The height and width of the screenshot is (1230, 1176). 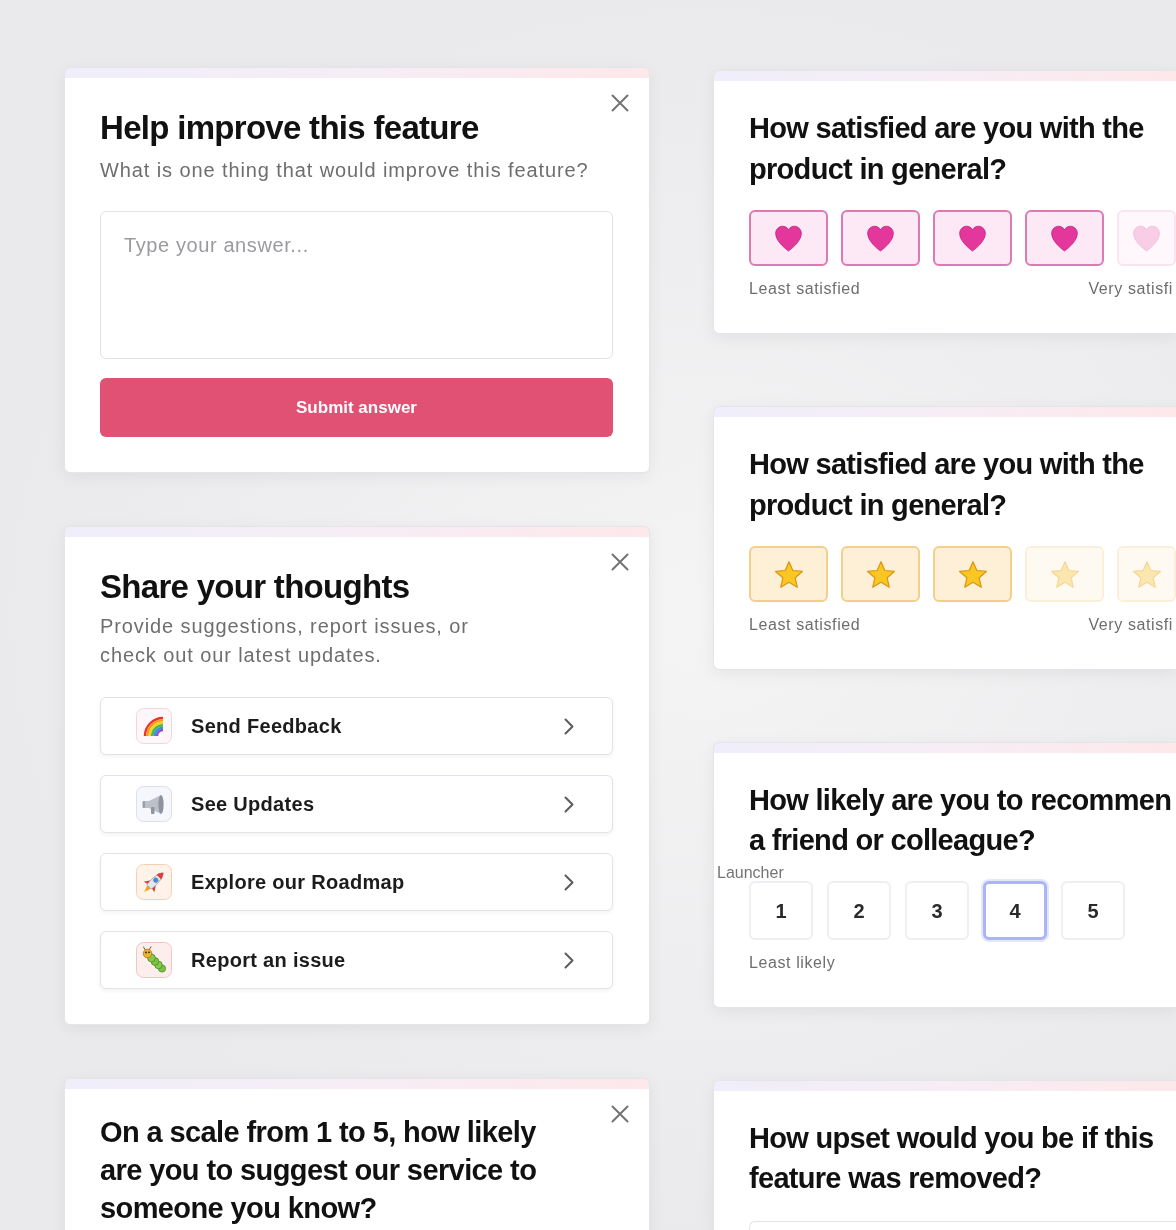 What do you see at coordinates (961, 820) in the screenshot?
I see `panel-title: How likely are you to recommen a friend or colleague?` at bounding box center [961, 820].